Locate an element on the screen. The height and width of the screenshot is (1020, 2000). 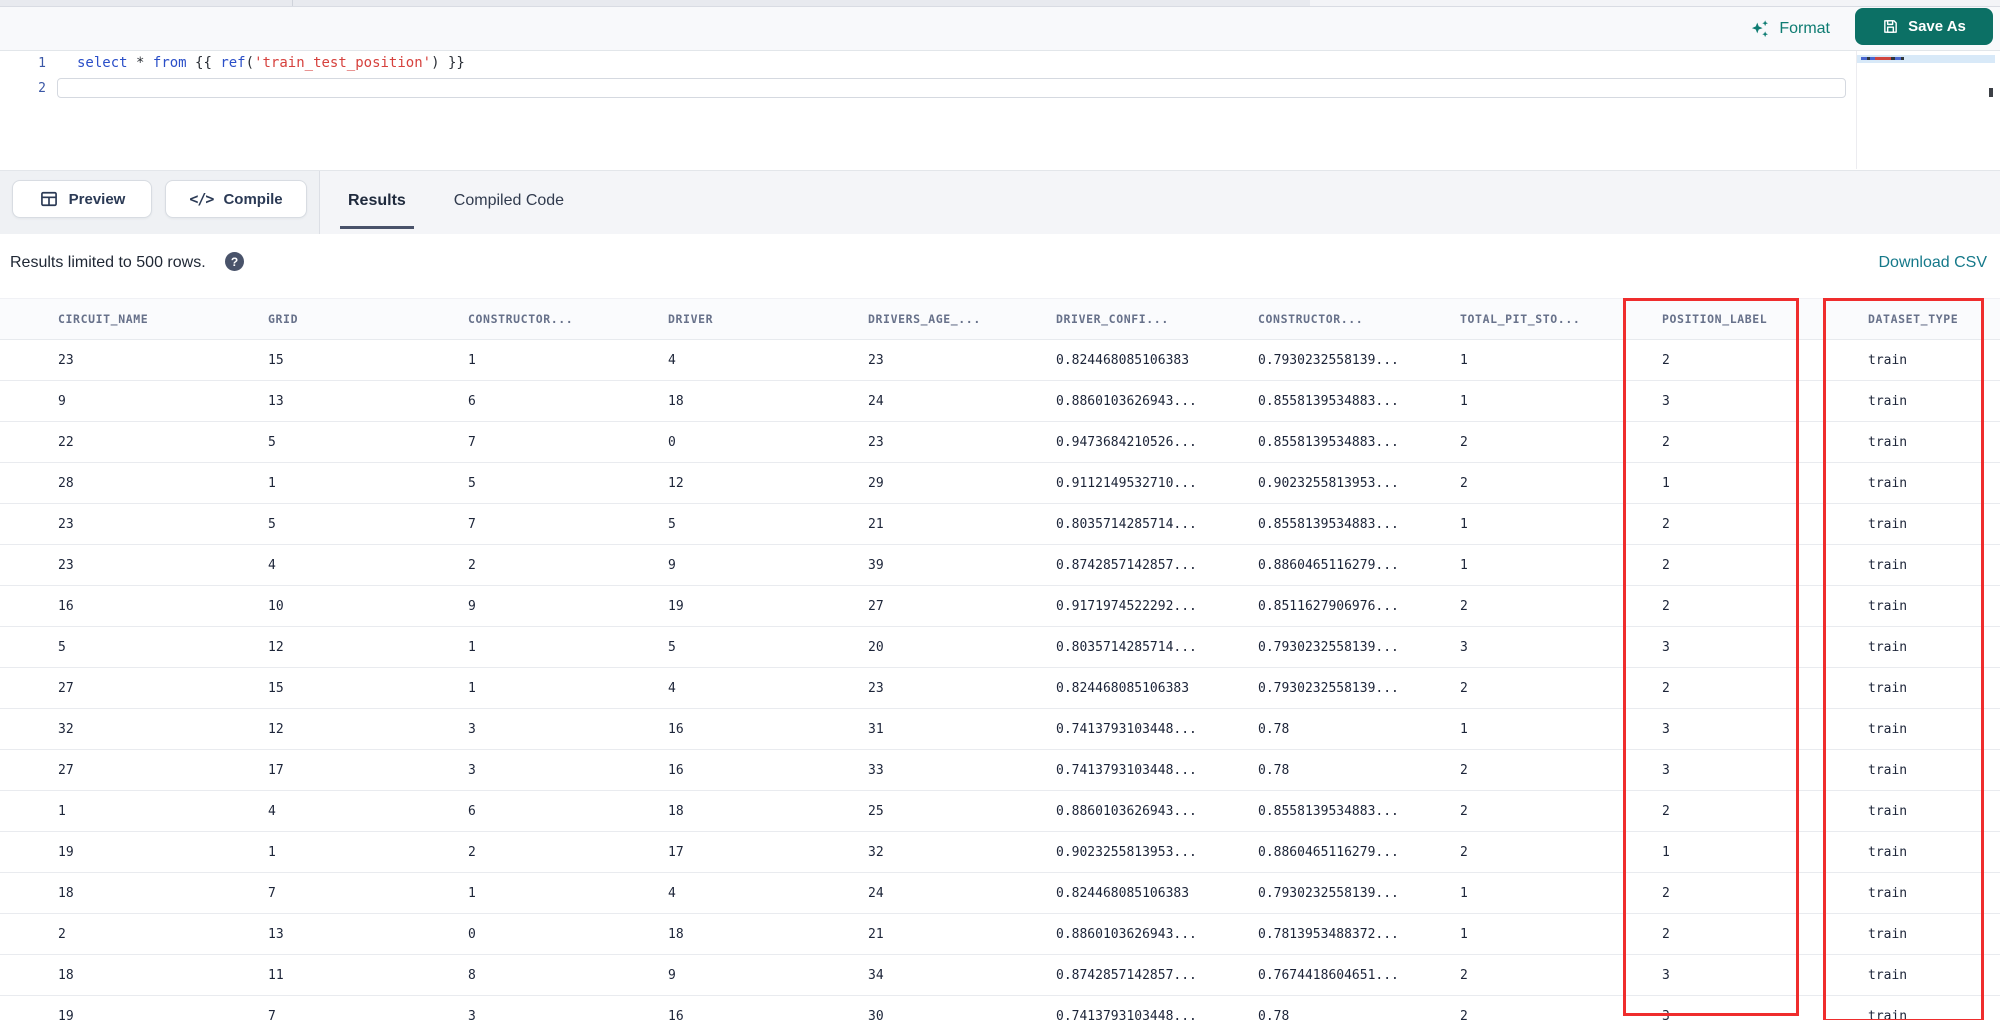
download-csv-link: Download CSV is located at coordinates (1933, 263).